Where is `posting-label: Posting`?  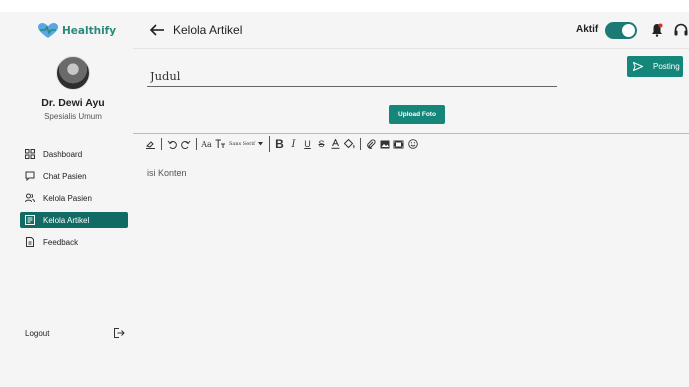
posting-label: Posting is located at coordinates (666, 66).